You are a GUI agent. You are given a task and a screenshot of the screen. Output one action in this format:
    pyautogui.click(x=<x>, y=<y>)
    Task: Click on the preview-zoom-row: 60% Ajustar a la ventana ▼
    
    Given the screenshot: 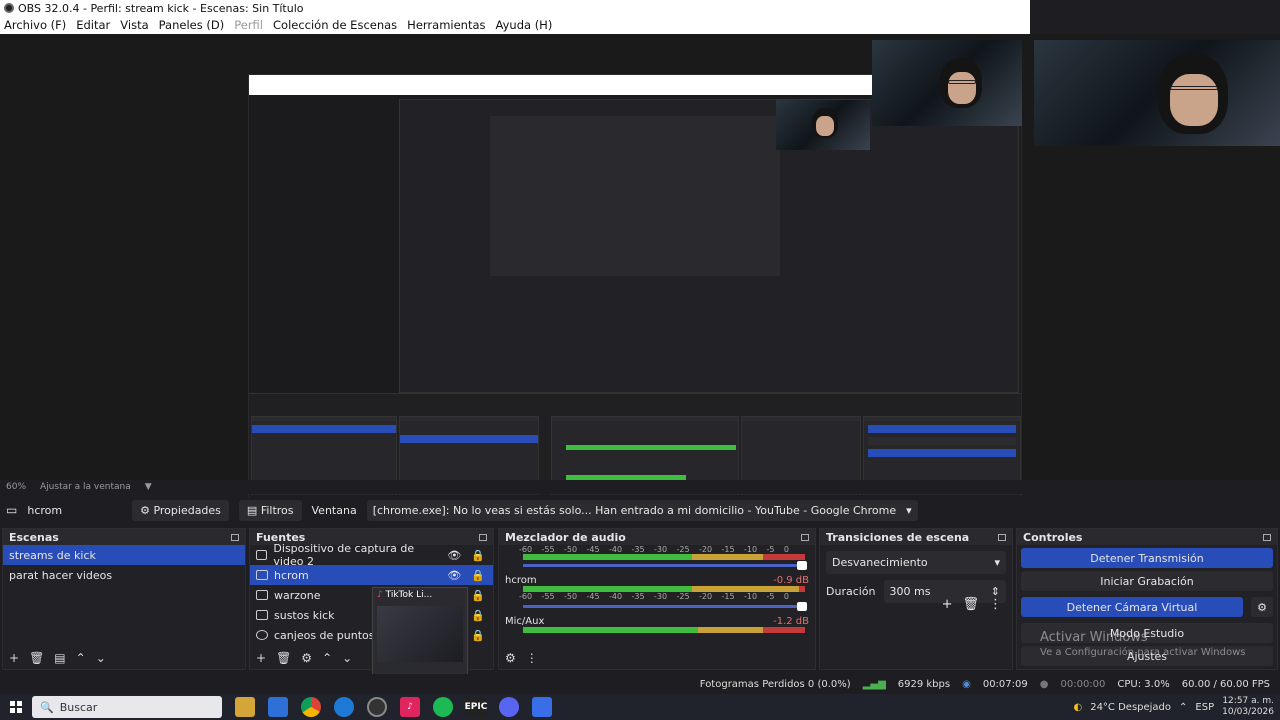 What is the action you would take?
    pyautogui.click(x=640, y=487)
    